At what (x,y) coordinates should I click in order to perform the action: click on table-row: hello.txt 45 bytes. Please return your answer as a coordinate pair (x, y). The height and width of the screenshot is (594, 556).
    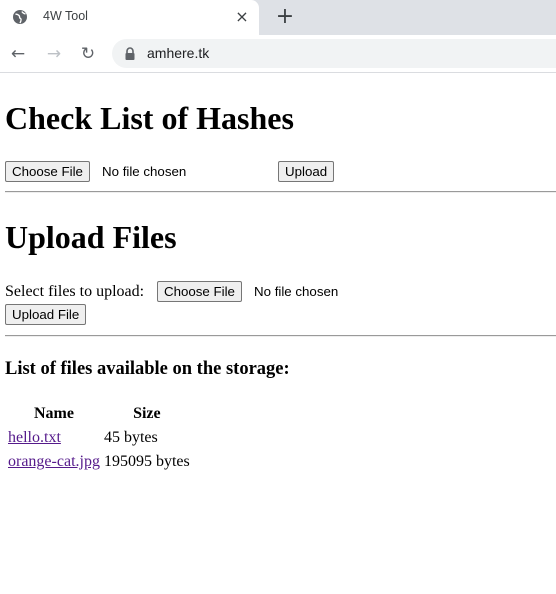
    Looking at the image, I should click on (99, 438).